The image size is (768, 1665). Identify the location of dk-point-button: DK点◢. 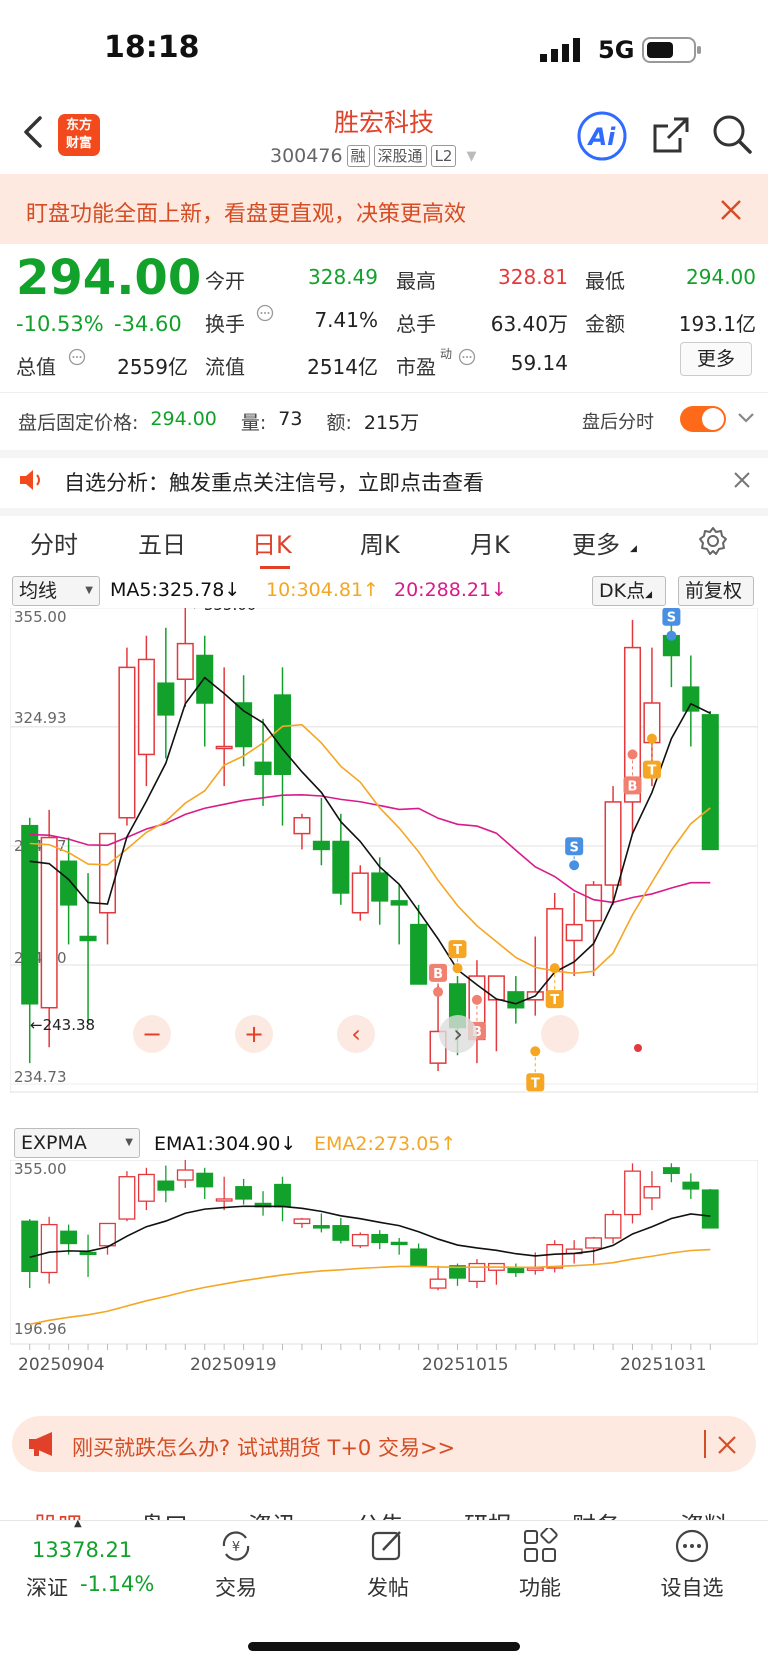
(629, 591).